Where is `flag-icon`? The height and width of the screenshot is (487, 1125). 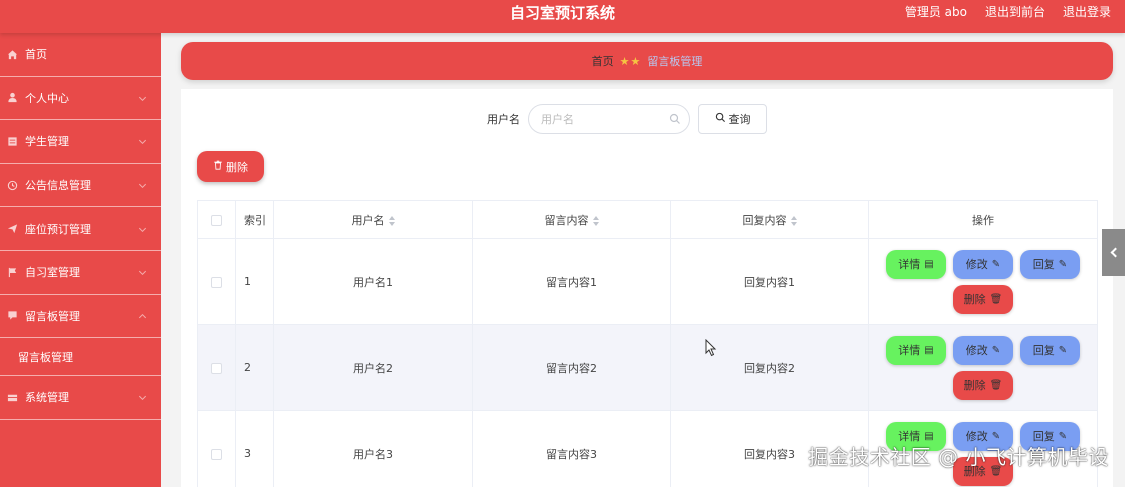
flag-icon is located at coordinates (12, 272).